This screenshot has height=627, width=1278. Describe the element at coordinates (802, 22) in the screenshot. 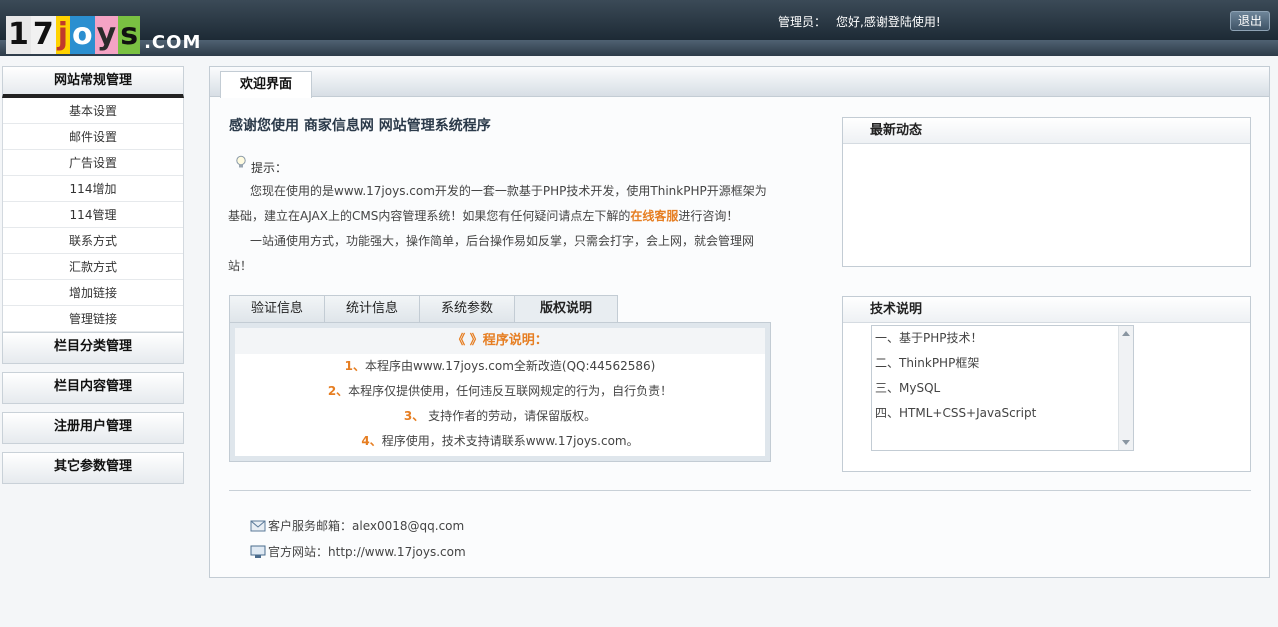

I see `admin-label: 管理员：` at that location.